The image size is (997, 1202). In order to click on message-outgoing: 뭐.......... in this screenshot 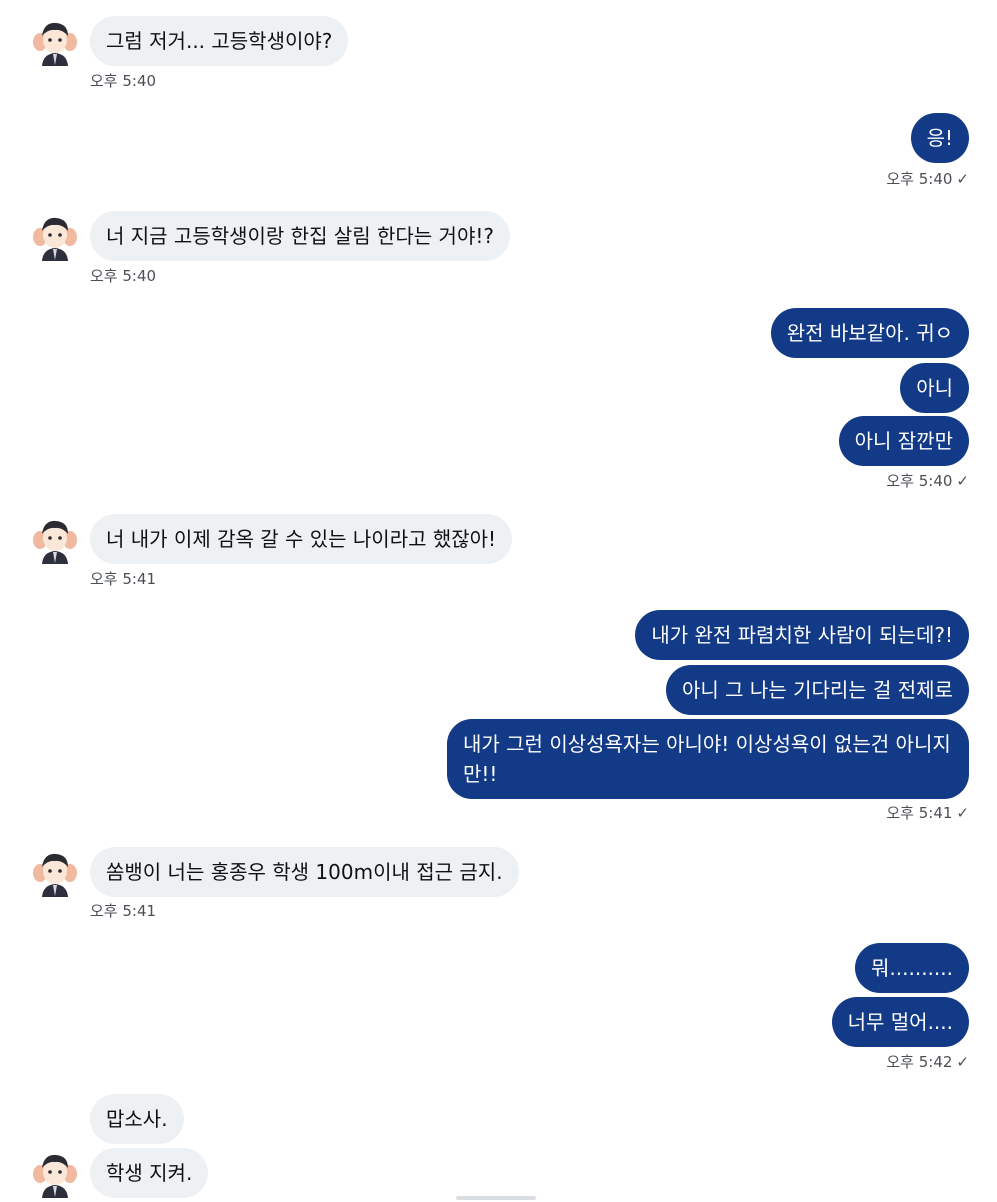, I will do `click(912, 968)`.